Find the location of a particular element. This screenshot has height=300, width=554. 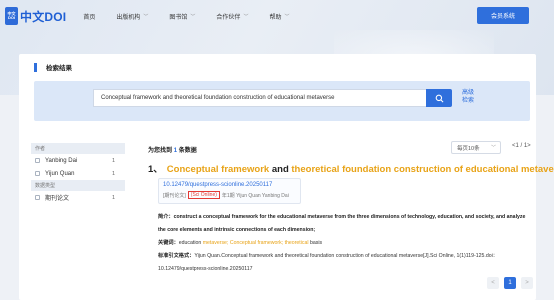

nav-item-help: 帮助 ﹀ is located at coordinates (279, 16).